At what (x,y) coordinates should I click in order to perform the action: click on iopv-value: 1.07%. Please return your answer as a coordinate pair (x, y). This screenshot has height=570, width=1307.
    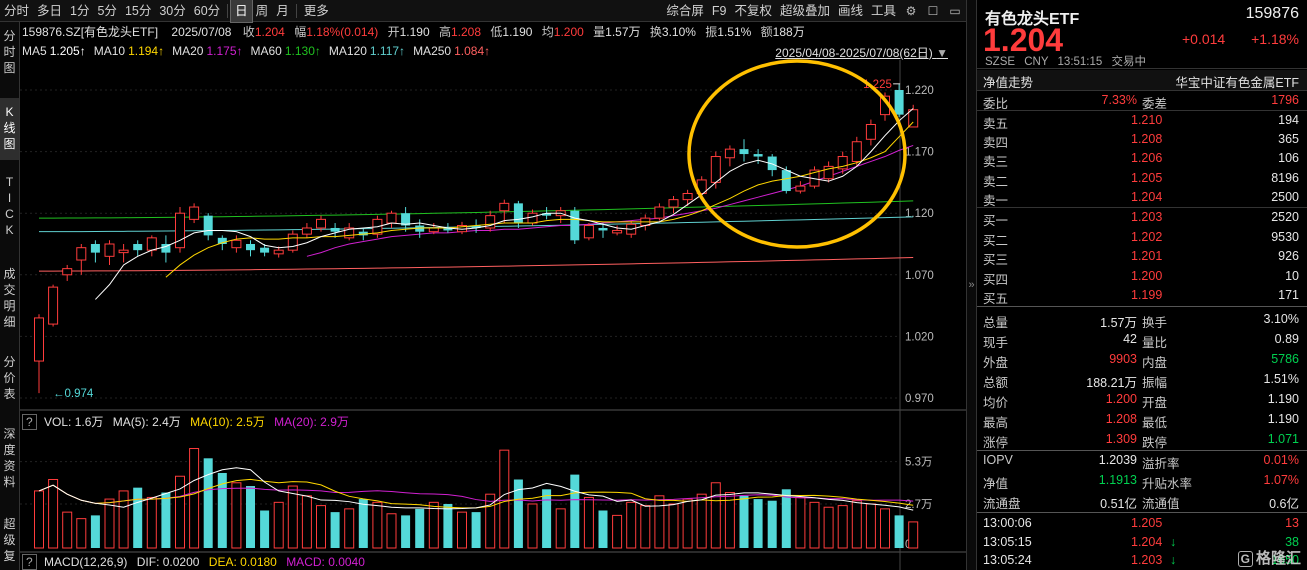
    Looking at the image, I should click on (1281, 480).